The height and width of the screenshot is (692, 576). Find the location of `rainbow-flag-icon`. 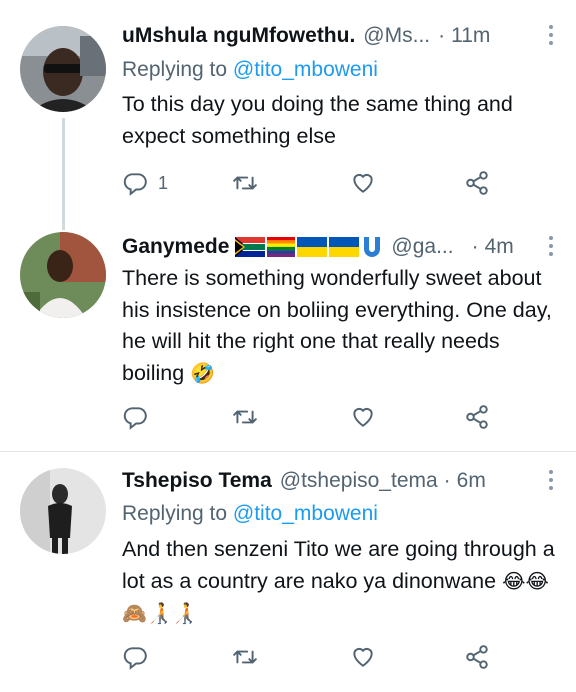

rainbow-flag-icon is located at coordinates (281, 247).